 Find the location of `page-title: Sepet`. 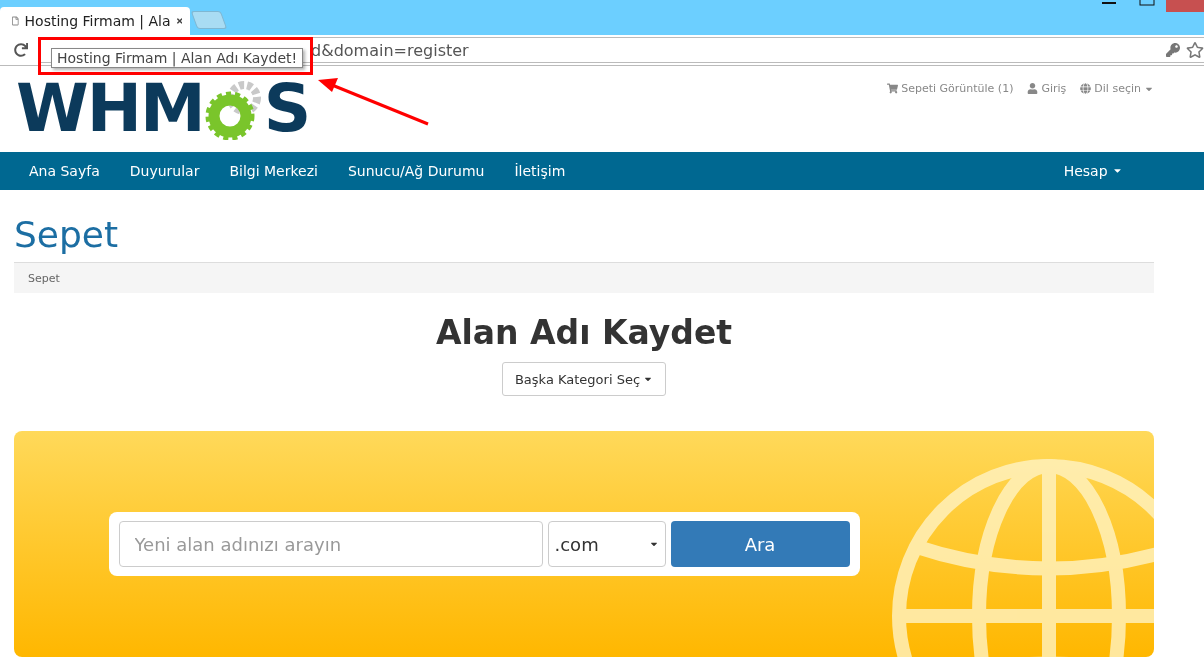

page-title: Sepet is located at coordinates (67, 235).